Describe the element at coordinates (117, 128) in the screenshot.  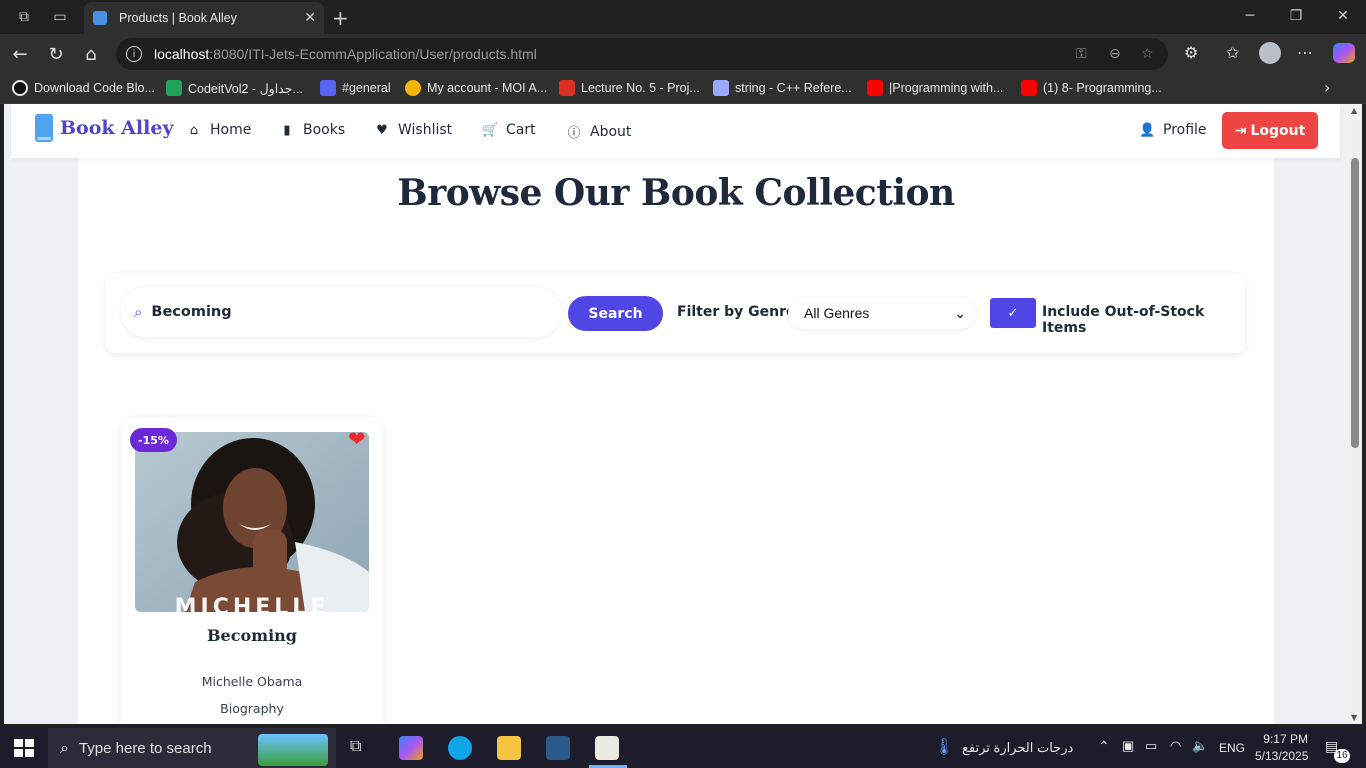
I see `logo-text: Book Alley` at that location.